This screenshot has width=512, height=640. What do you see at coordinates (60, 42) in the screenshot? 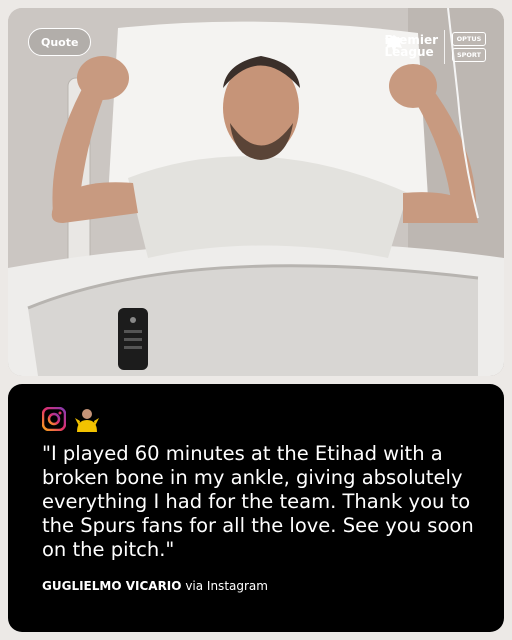
I see `quote-tag: Quote` at bounding box center [60, 42].